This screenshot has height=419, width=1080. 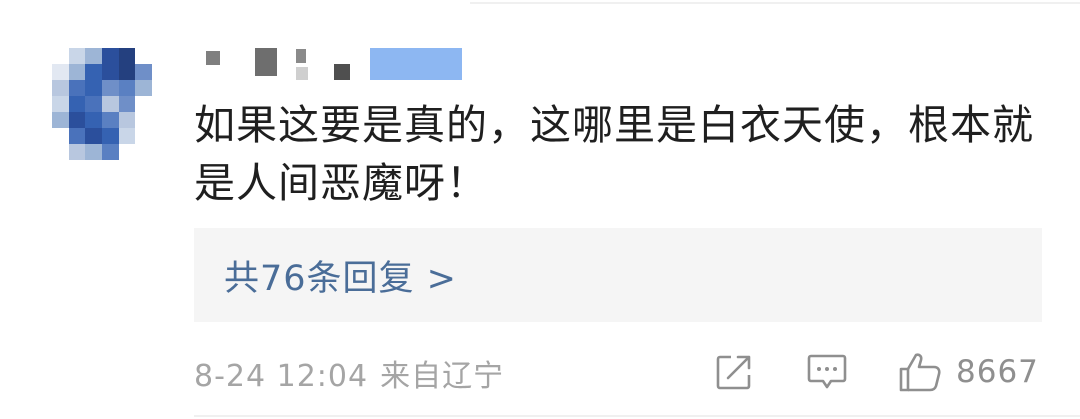 What do you see at coordinates (340, 275) in the screenshot?
I see `view-replies-link: 共76条回复 >` at bounding box center [340, 275].